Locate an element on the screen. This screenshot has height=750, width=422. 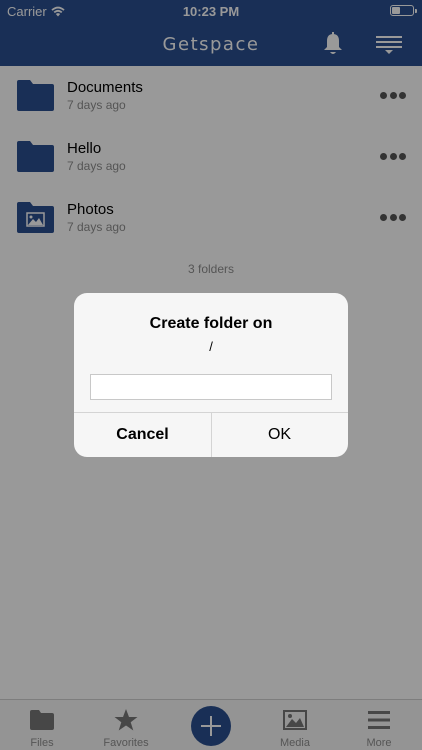
dialog-path: / is located at coordinates (211, 346).